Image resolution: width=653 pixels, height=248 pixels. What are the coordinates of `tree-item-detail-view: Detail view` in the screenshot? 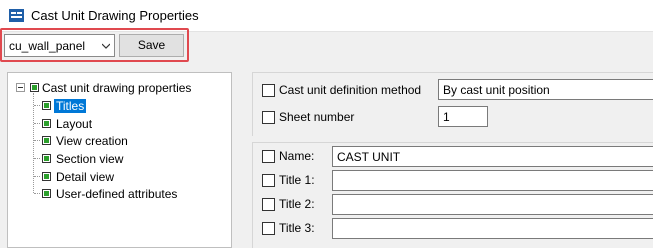 It's located at (85, 177).